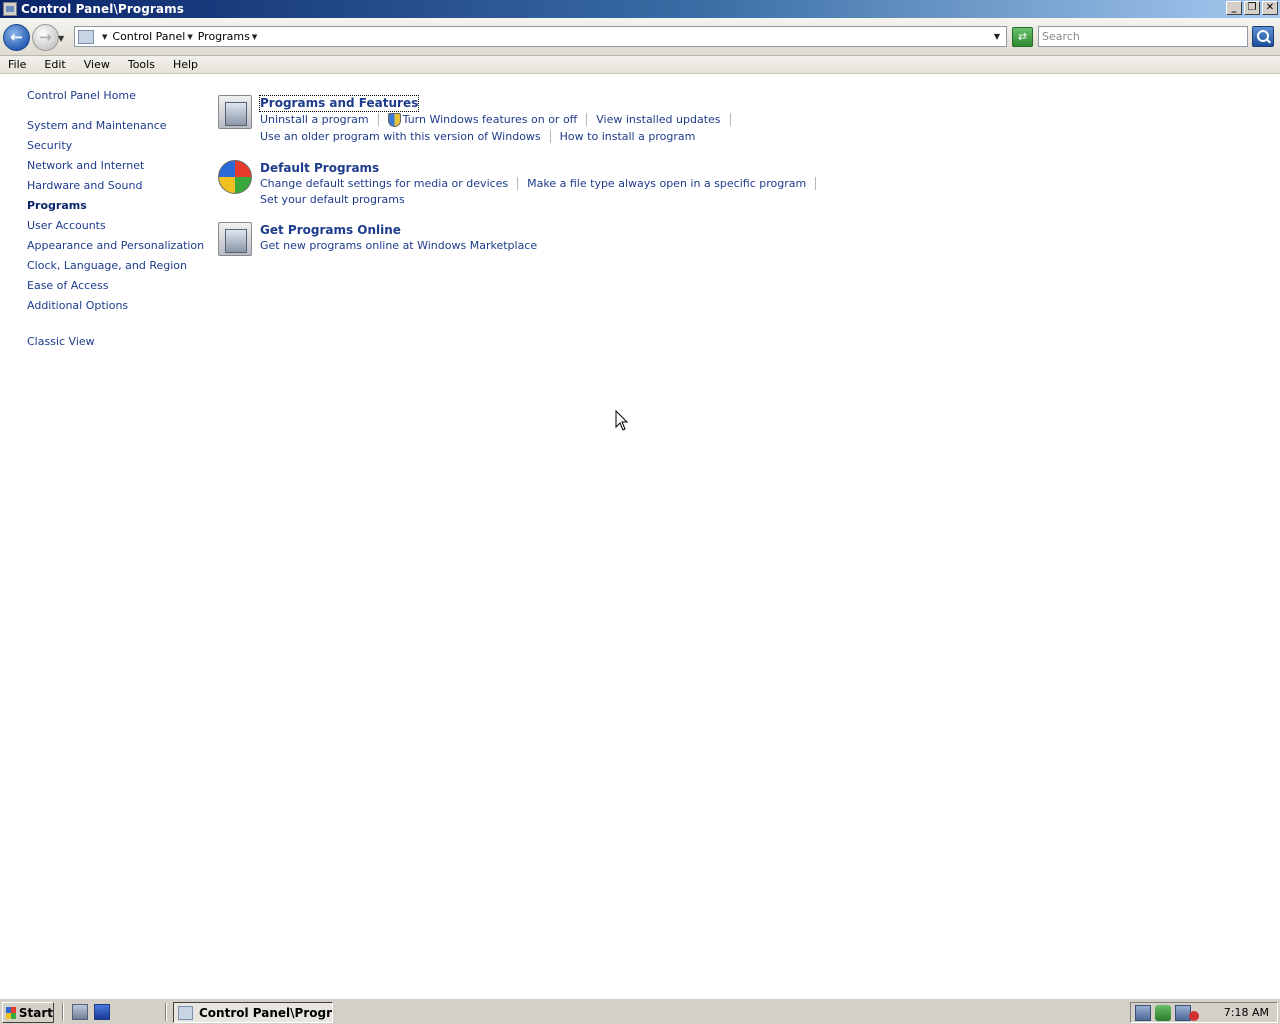 The image size is (1280, 1024). Describe the element at coordinates (235, 239) in the screenshot. I see `programs-online-icon` at that location.